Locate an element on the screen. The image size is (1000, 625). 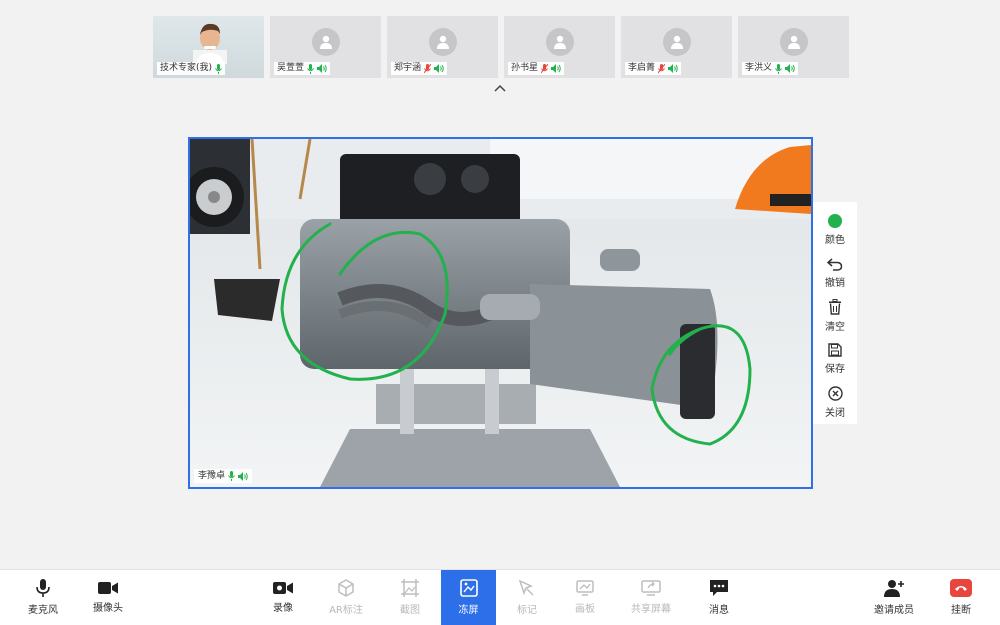
participant-label: 李洪义 is located at coordinates (770, 68).